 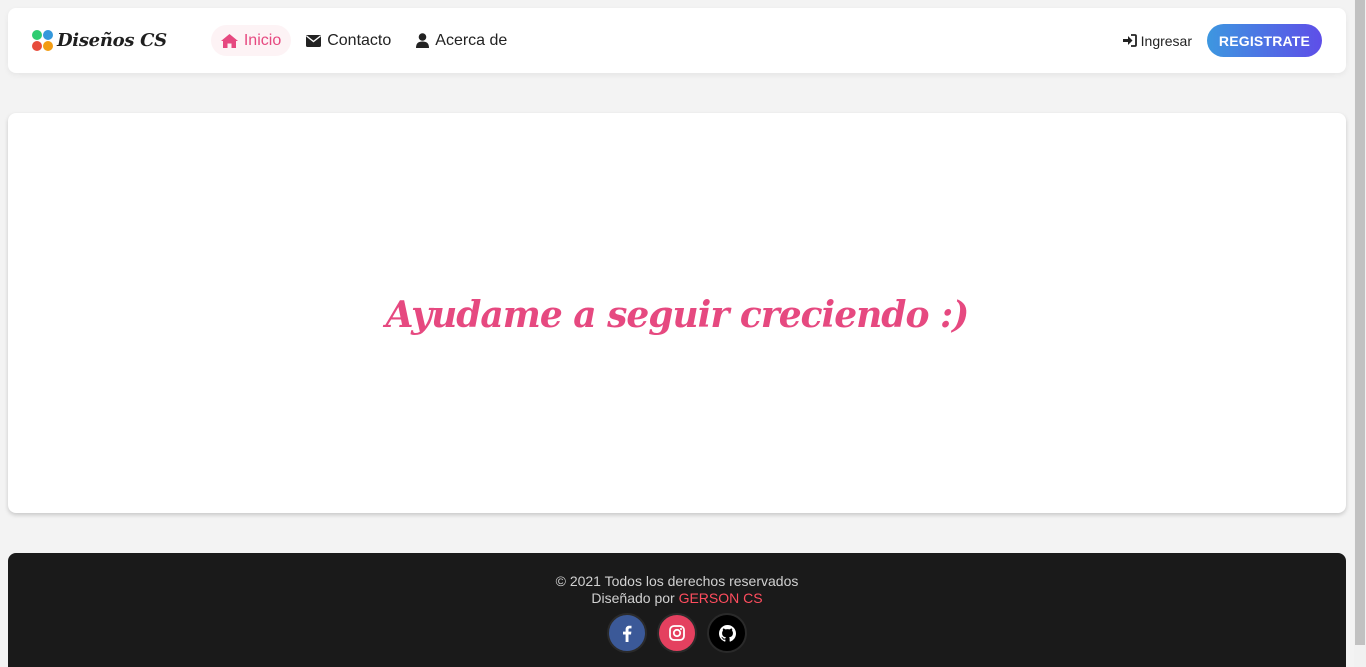 I want to click on designer-credit: Diseñado por GERSON CS, so click(x=677, y=598).